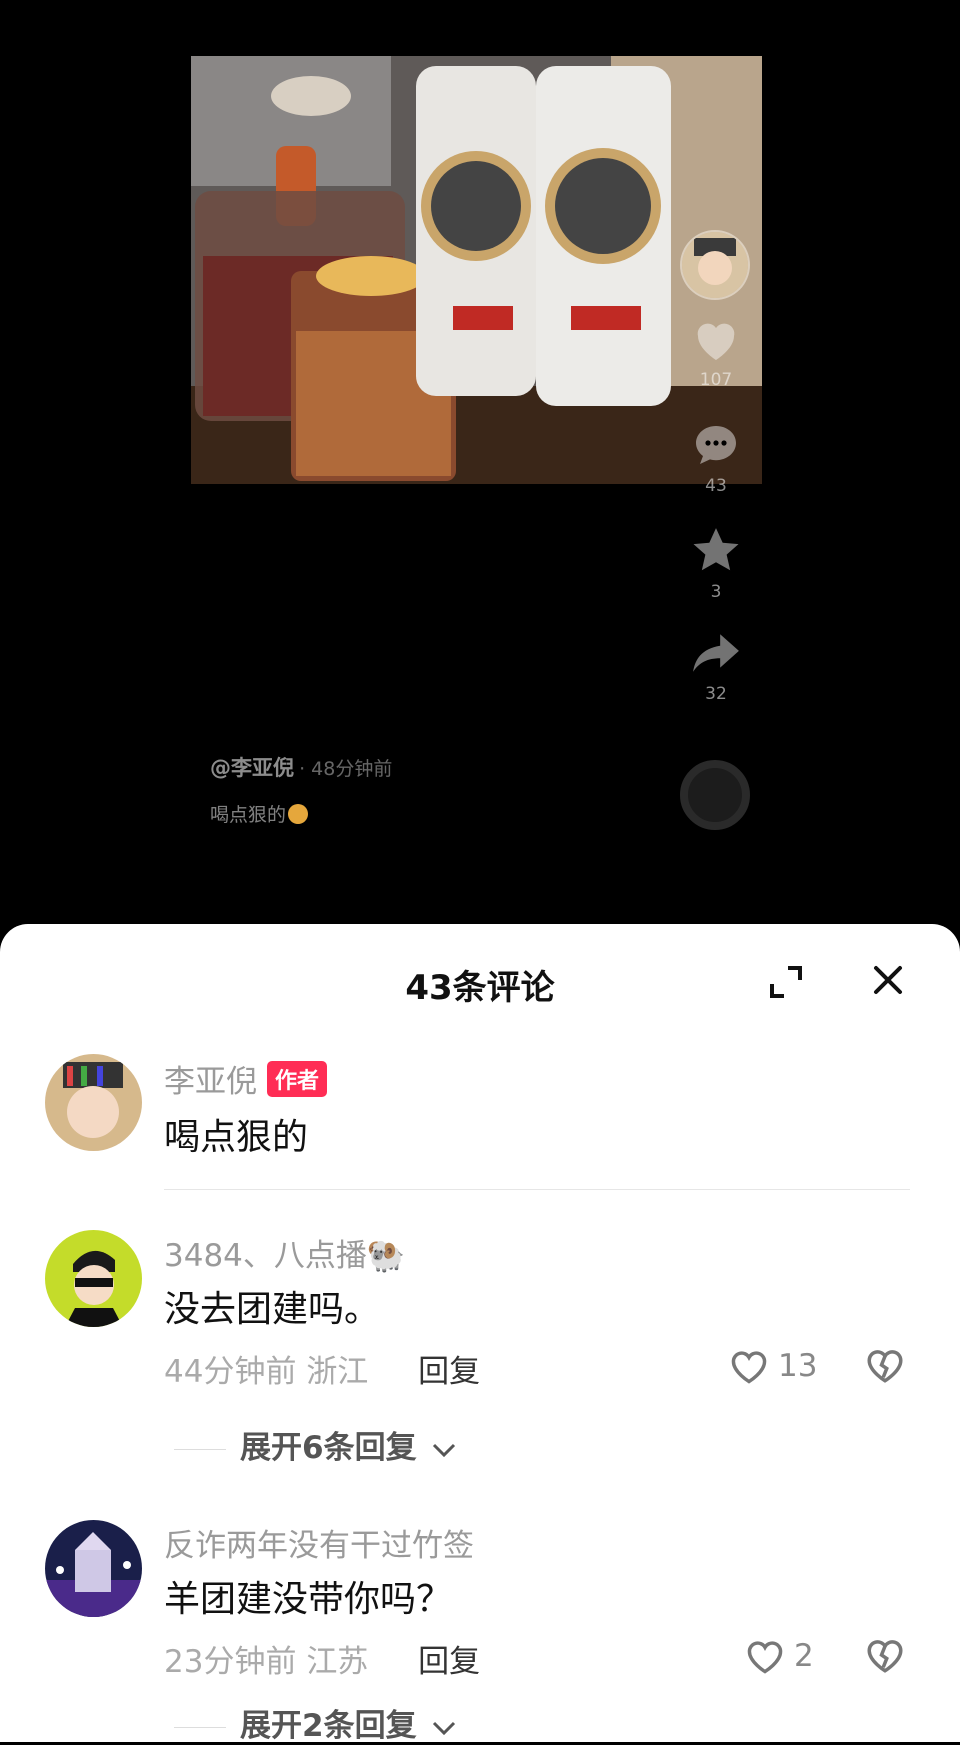 The width and height of the screenshot is (960, 1745). Describe the element at coordinates (337, 1662) in the screenshot. I see `comment-location: 江苏` at that location.